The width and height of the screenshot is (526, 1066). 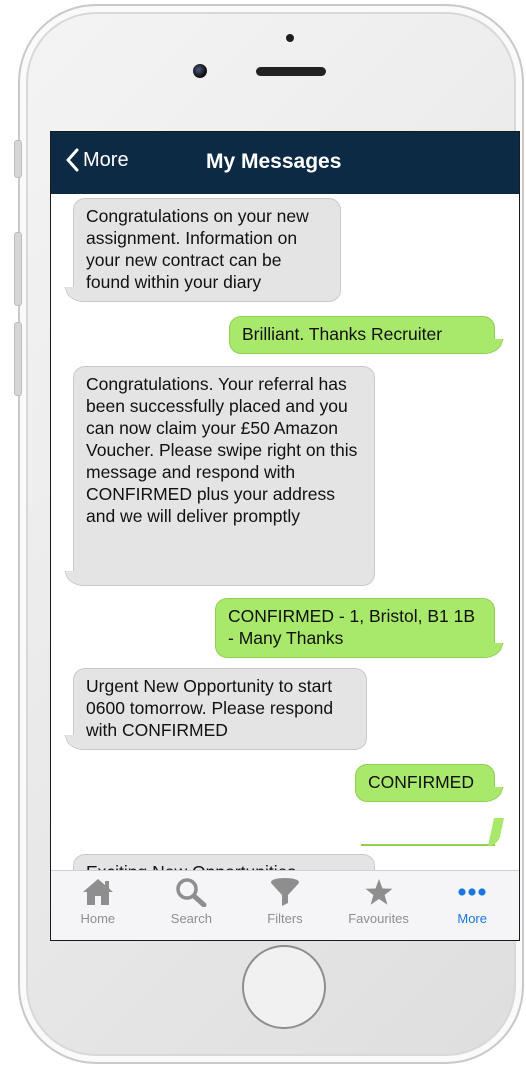 I want to click on tab-bar: Home Search Filters Favourites More, so click(x=285, y=905).